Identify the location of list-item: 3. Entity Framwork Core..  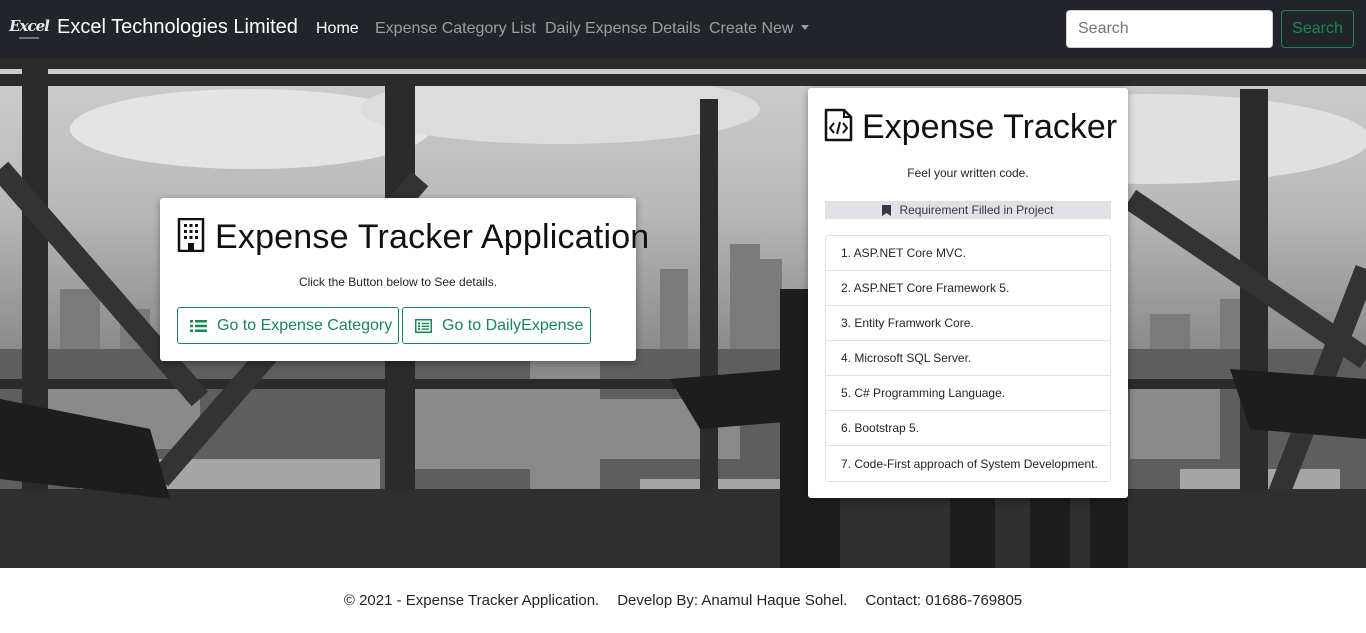
(968, 323).